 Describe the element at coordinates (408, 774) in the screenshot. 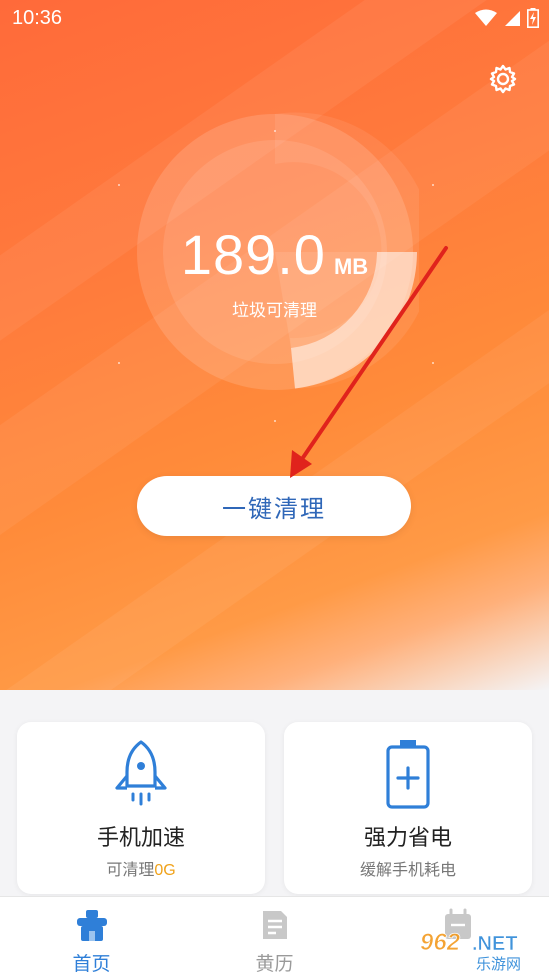

I see `battery-plus-icon` at that location.